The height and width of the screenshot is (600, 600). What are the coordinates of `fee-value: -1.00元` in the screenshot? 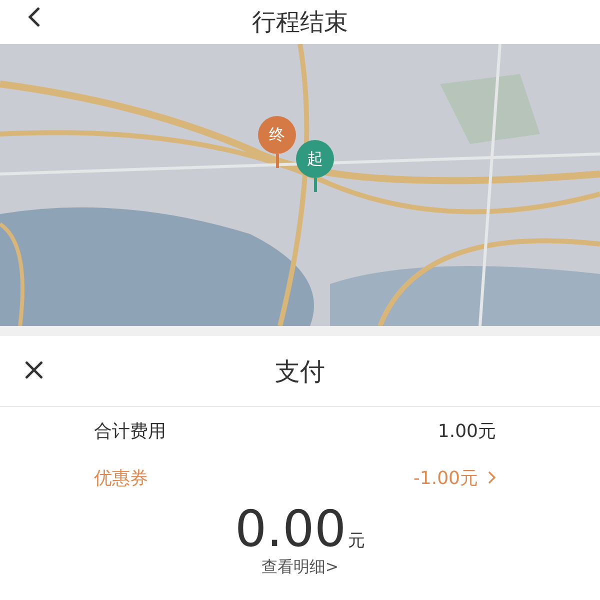 It's located at (445, 478).